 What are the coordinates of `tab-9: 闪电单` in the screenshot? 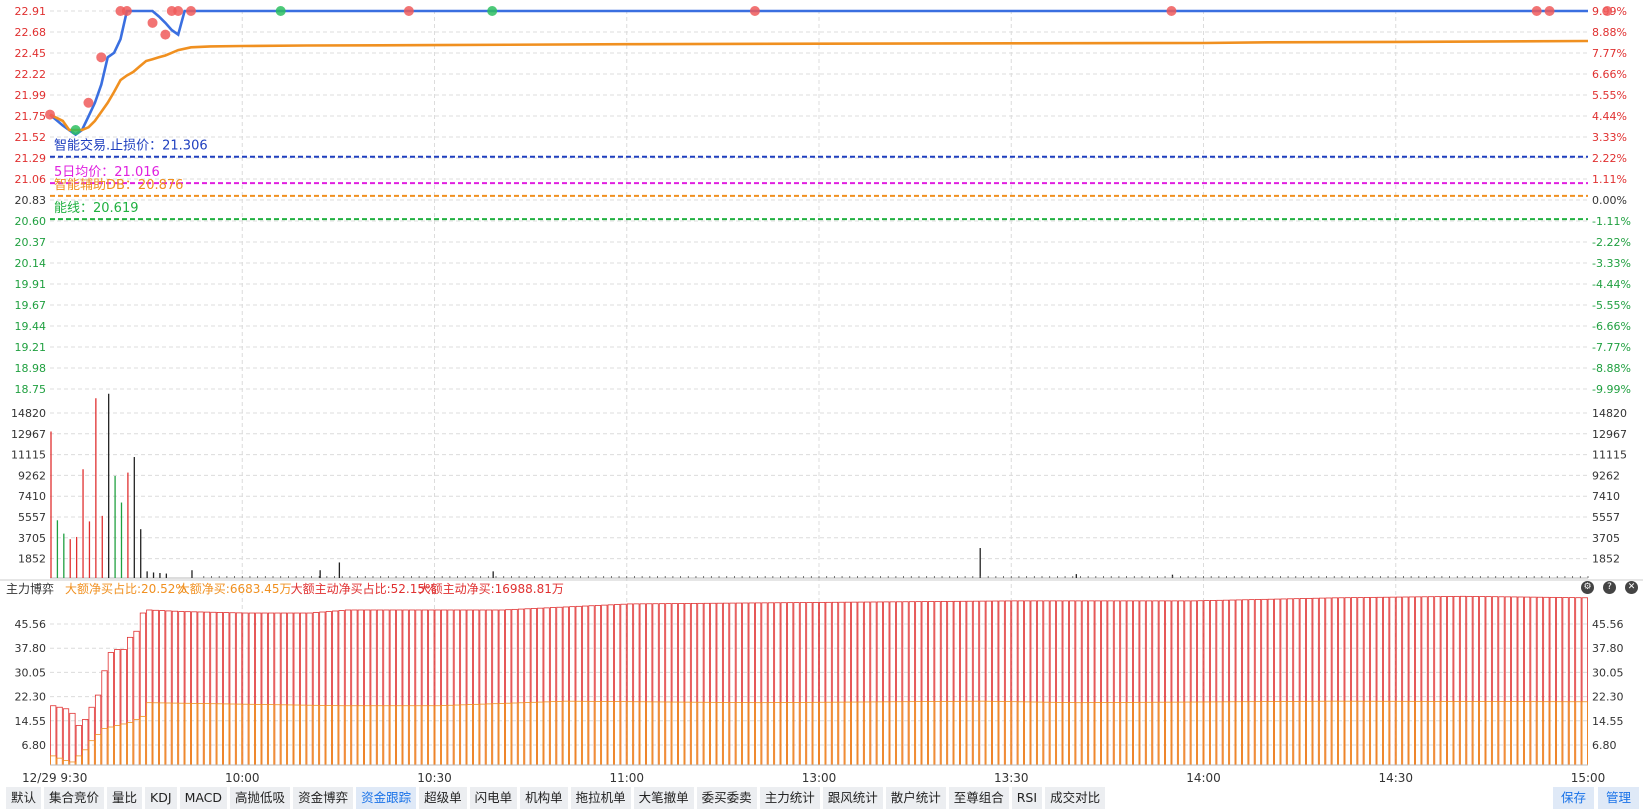 It's located at (493, 798).